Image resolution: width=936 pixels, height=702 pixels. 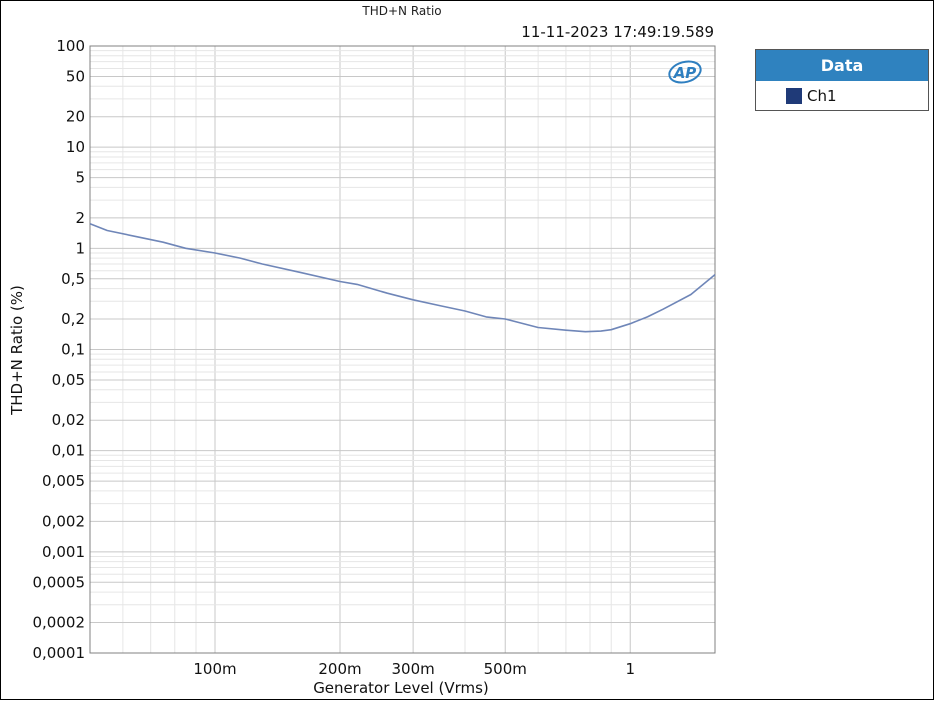 What do you see at coordinates (68, 451) in the screenshot?
I see `y-tick-label: 0,01` at bounding box center [68, 451].